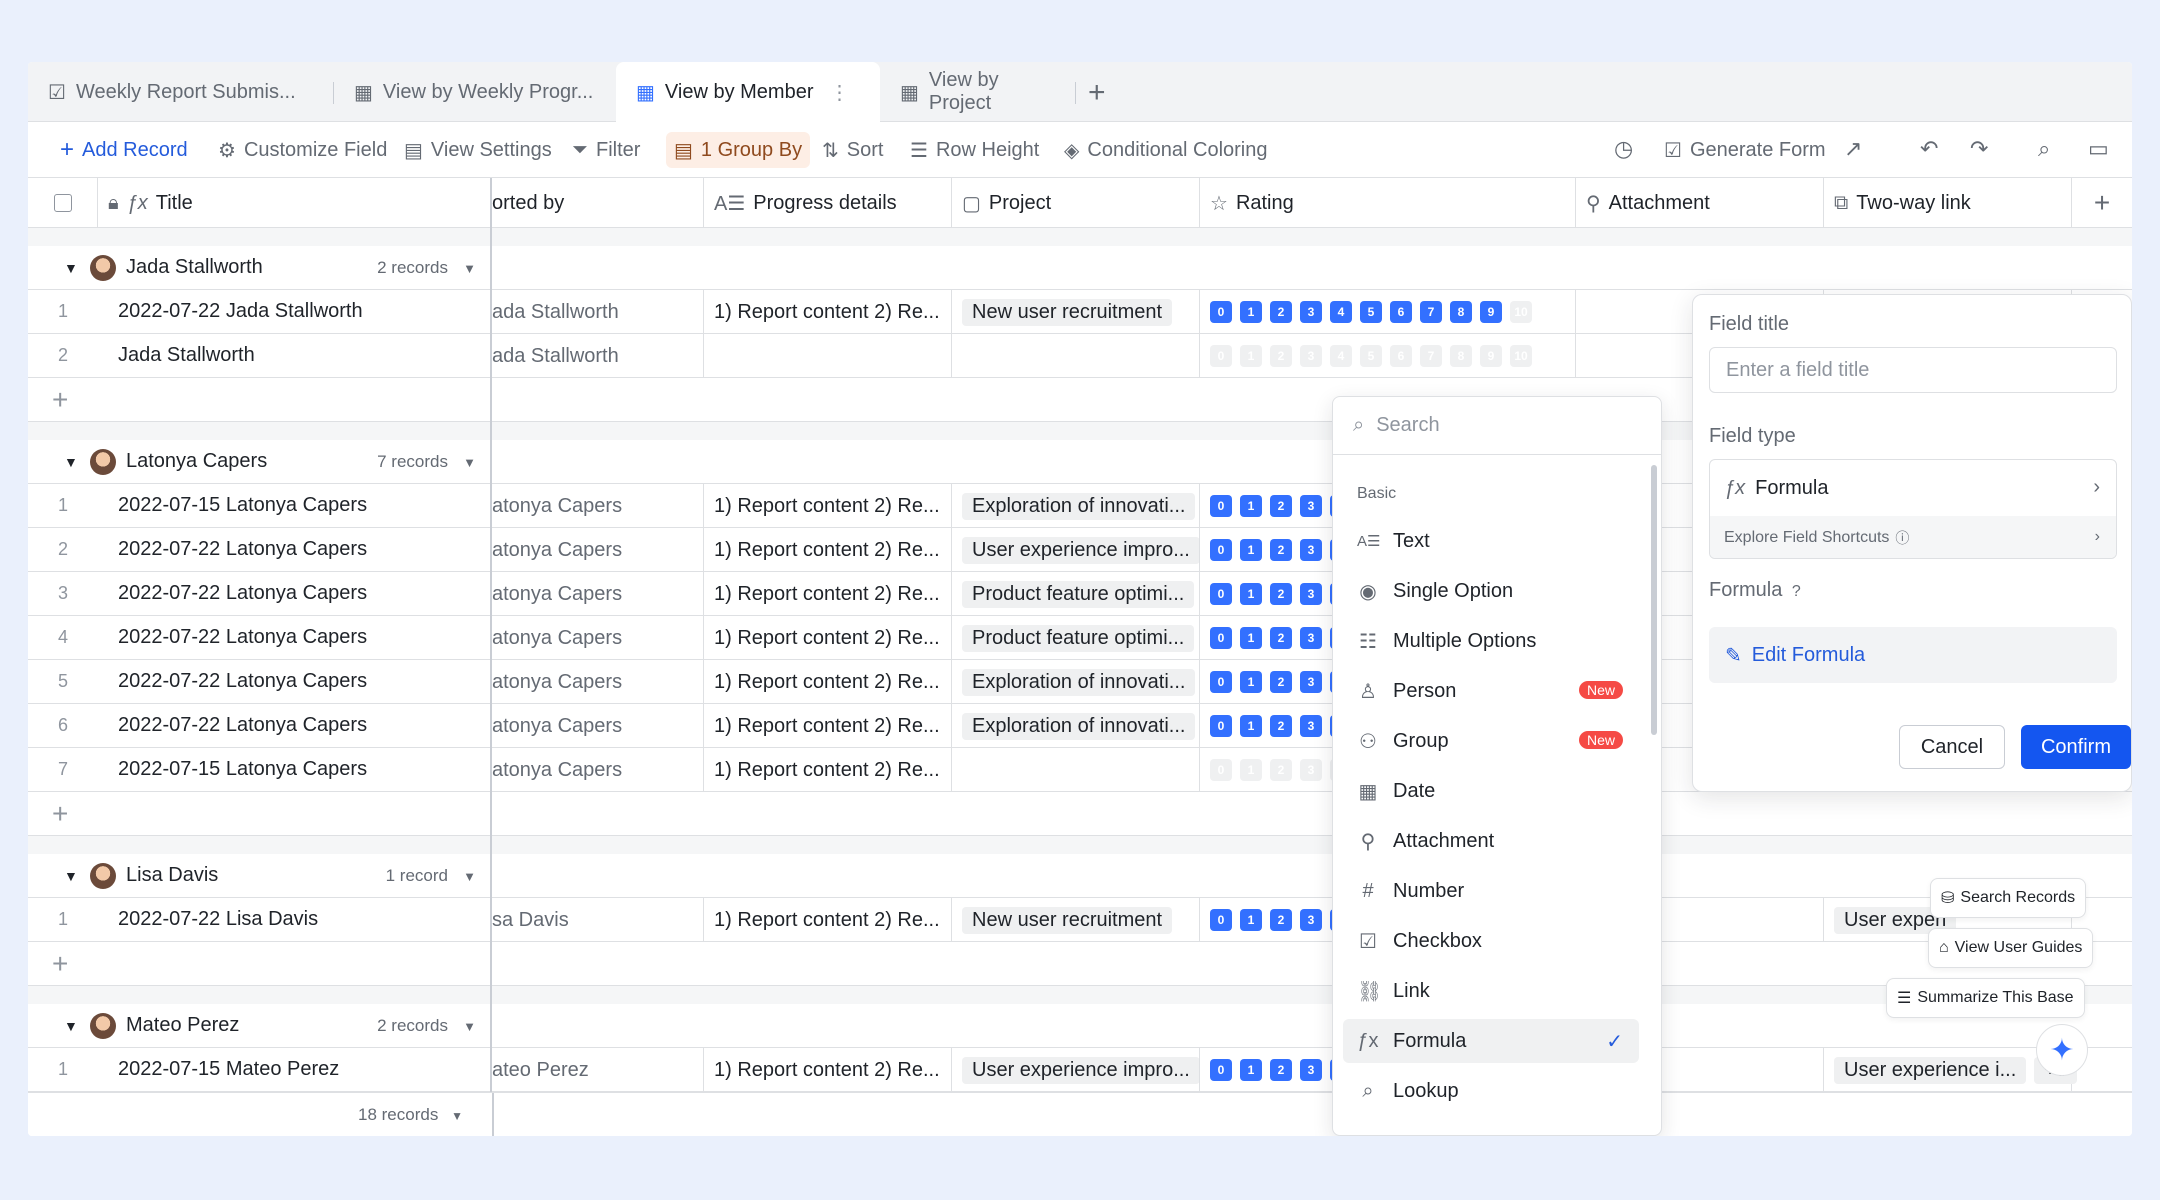 This screenshot has width=2160, height=1200. I want to click on column-two-way-link: ⧉ Two-way link, so click(1948, 203).